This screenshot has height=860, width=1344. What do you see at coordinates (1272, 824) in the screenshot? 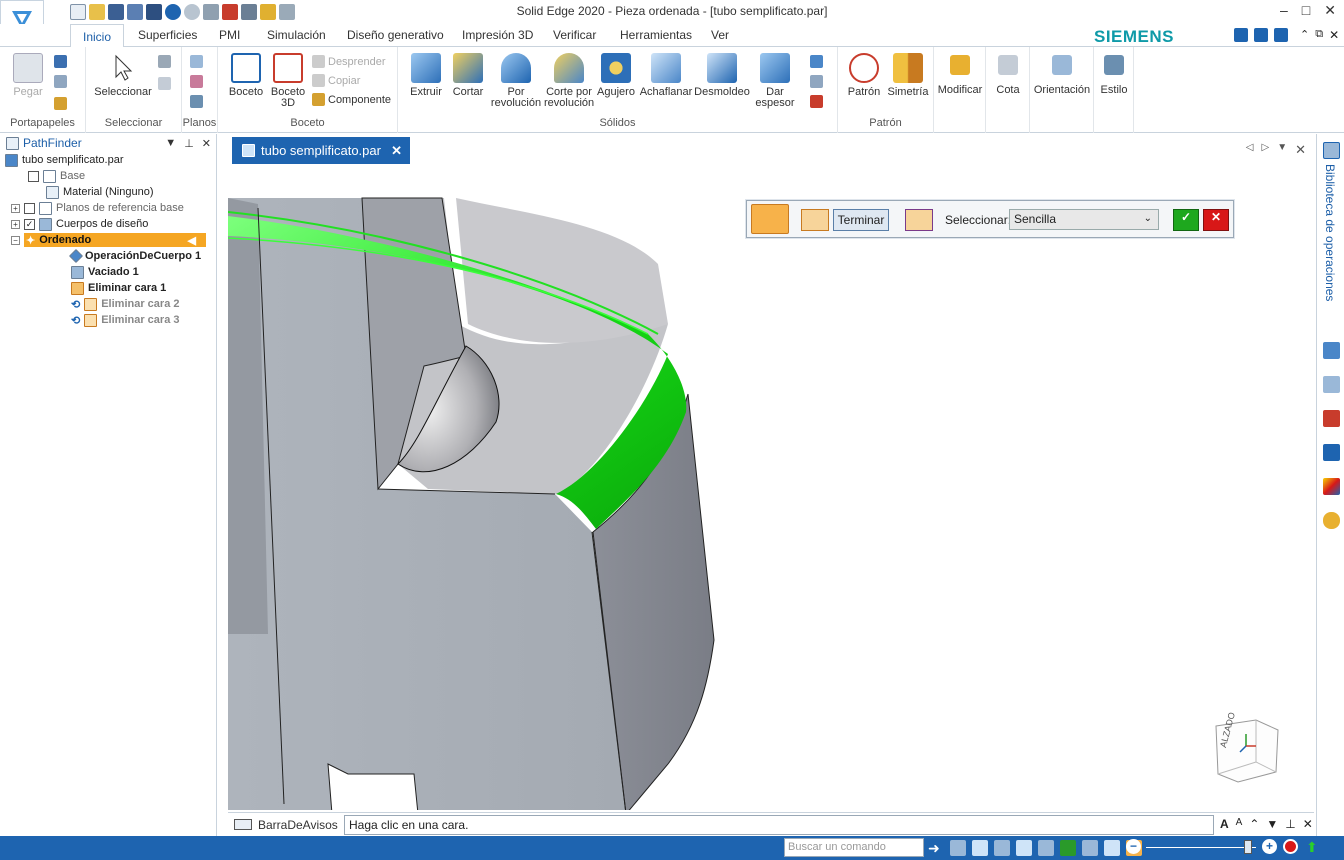
I see `menu-icon: ▼` at bounding box center [1272, 824].